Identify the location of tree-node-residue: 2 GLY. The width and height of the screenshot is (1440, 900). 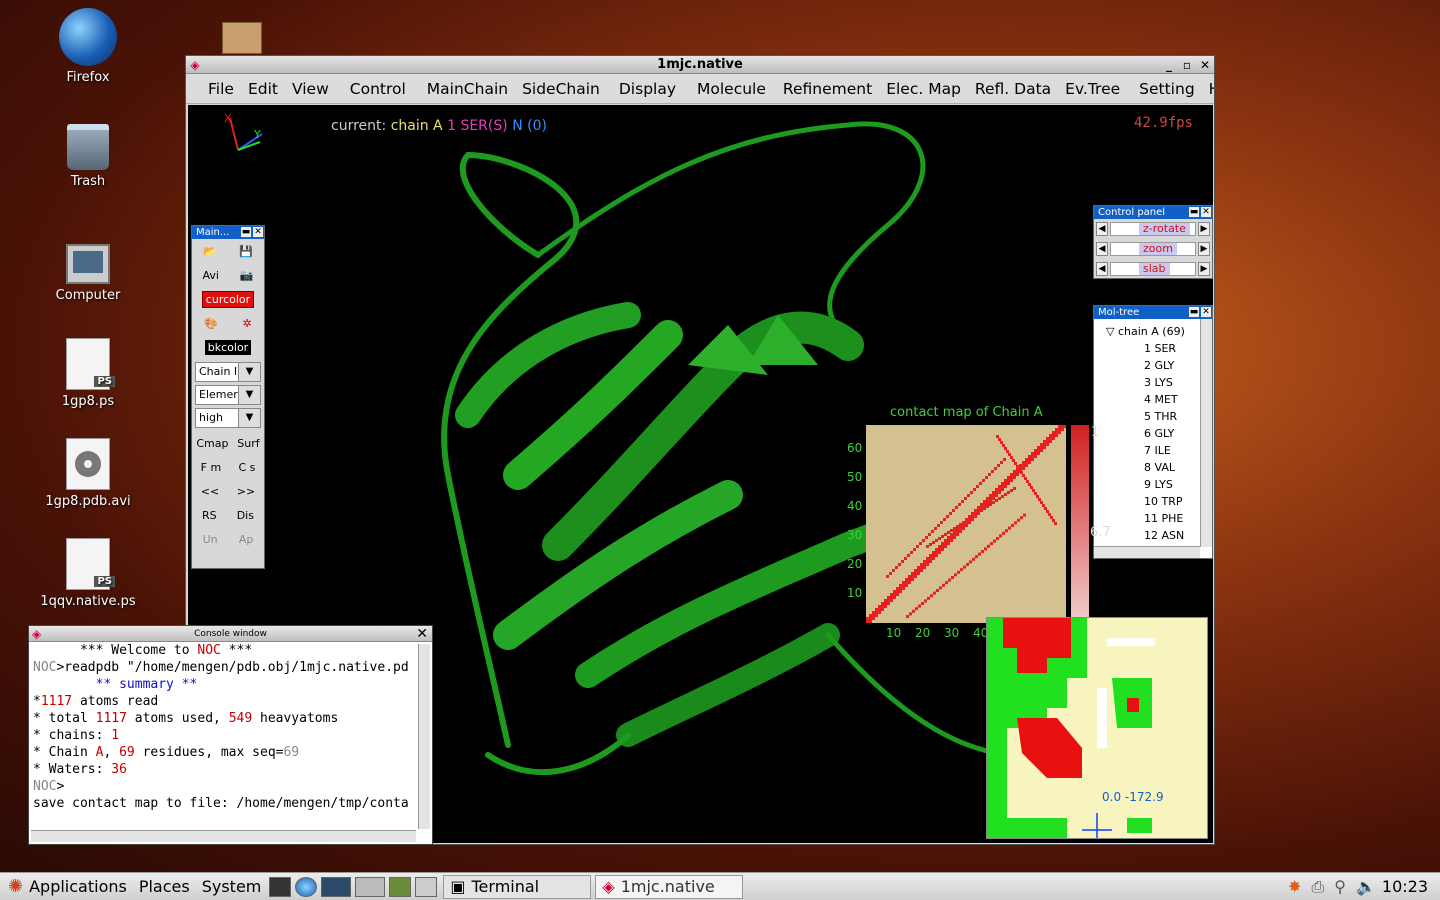
(1153, 365).